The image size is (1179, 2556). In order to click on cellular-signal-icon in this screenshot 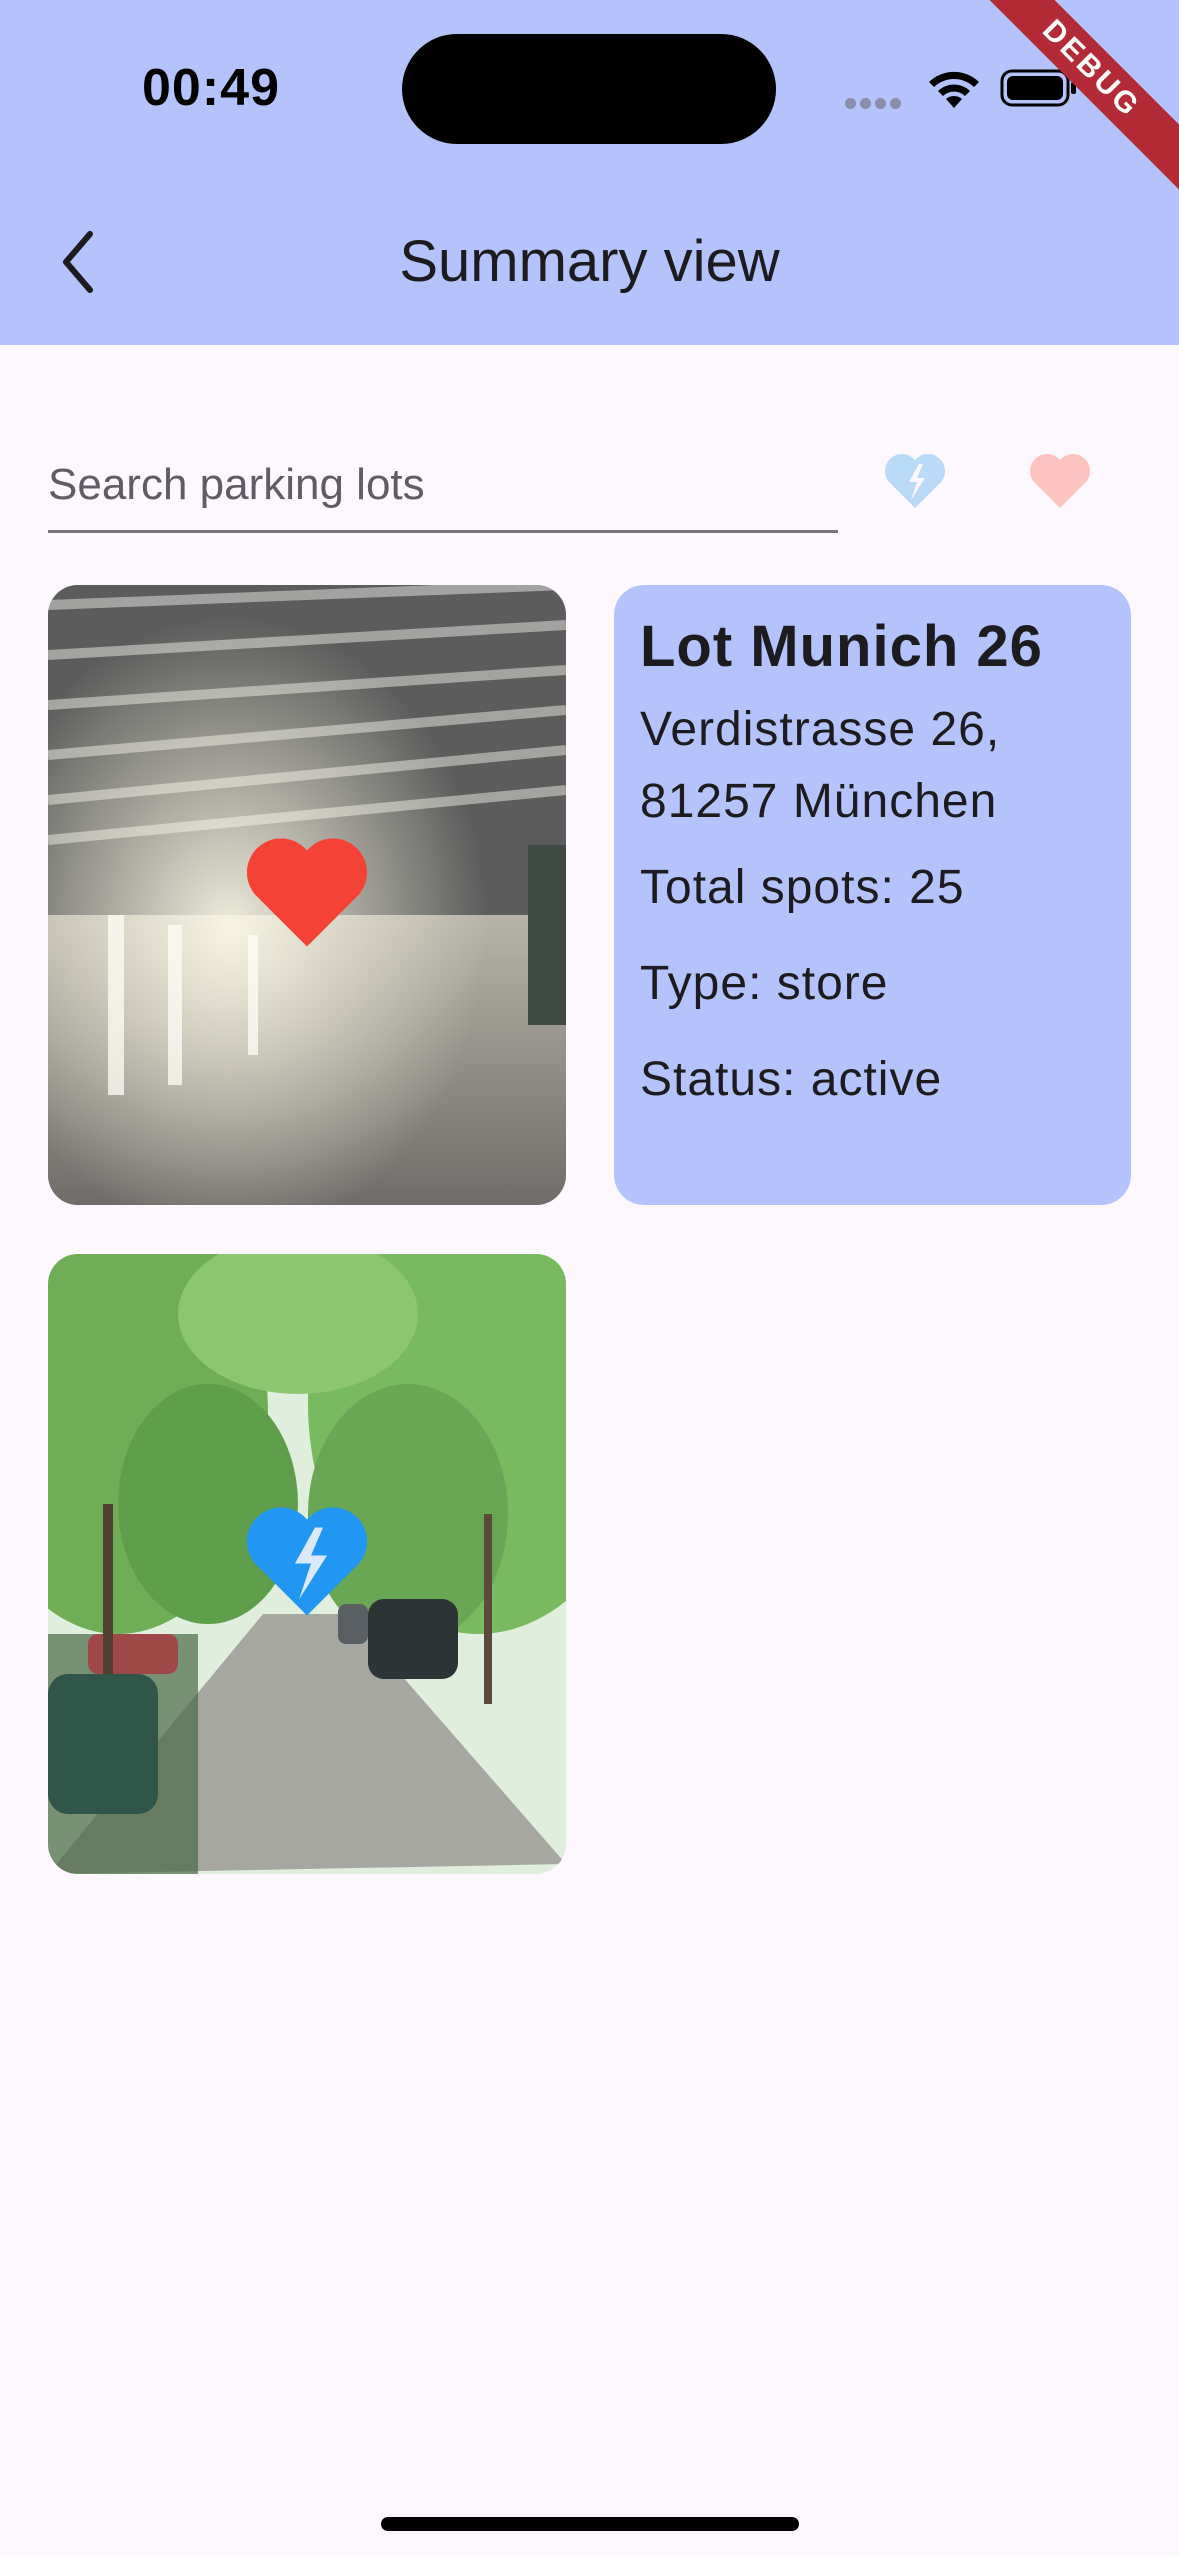, I will do `click(875, 105)`.